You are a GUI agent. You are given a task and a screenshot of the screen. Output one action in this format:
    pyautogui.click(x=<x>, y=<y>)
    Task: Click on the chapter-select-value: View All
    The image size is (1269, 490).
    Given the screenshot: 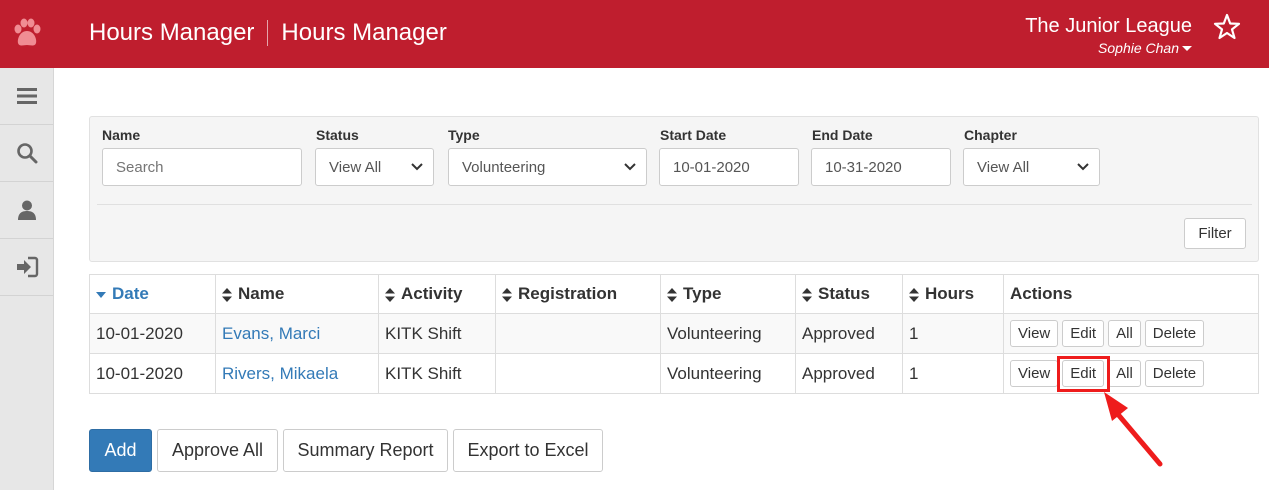 What is the action you would take?
    pyautogui.click(x=1003, y=167)
    